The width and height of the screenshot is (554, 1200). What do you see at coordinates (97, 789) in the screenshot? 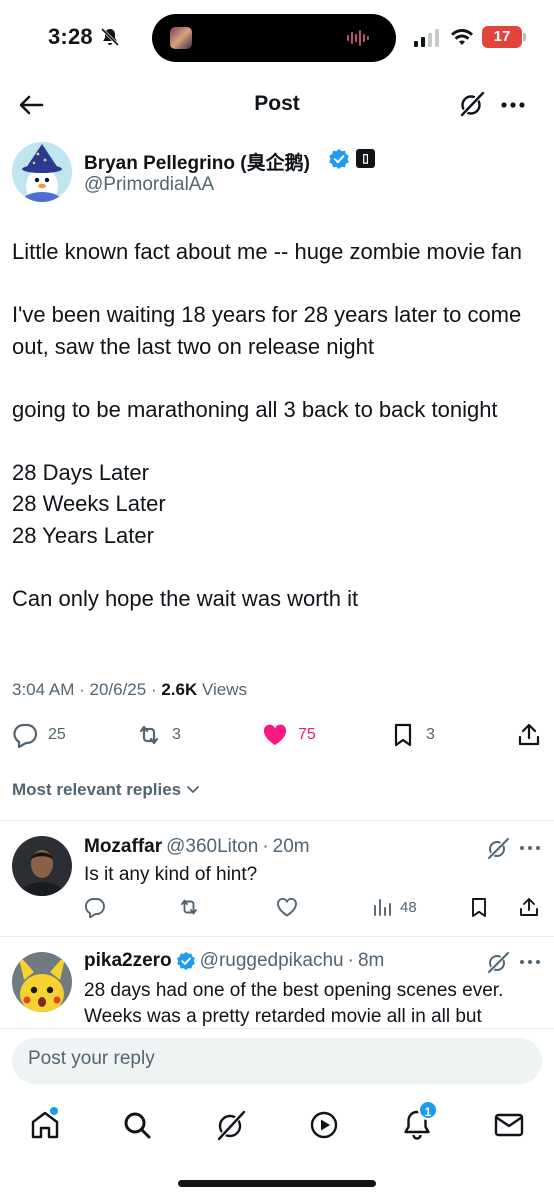
I see `sort-label: Most relevant replies` at bounding box center [97, 789].